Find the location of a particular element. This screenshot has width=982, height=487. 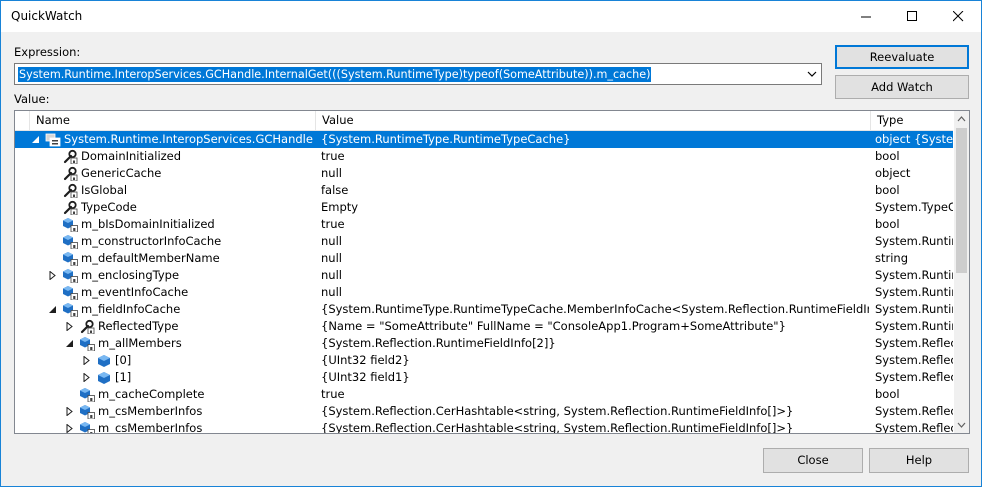

expression-label: Expression: is located at coordinates (47, 52).